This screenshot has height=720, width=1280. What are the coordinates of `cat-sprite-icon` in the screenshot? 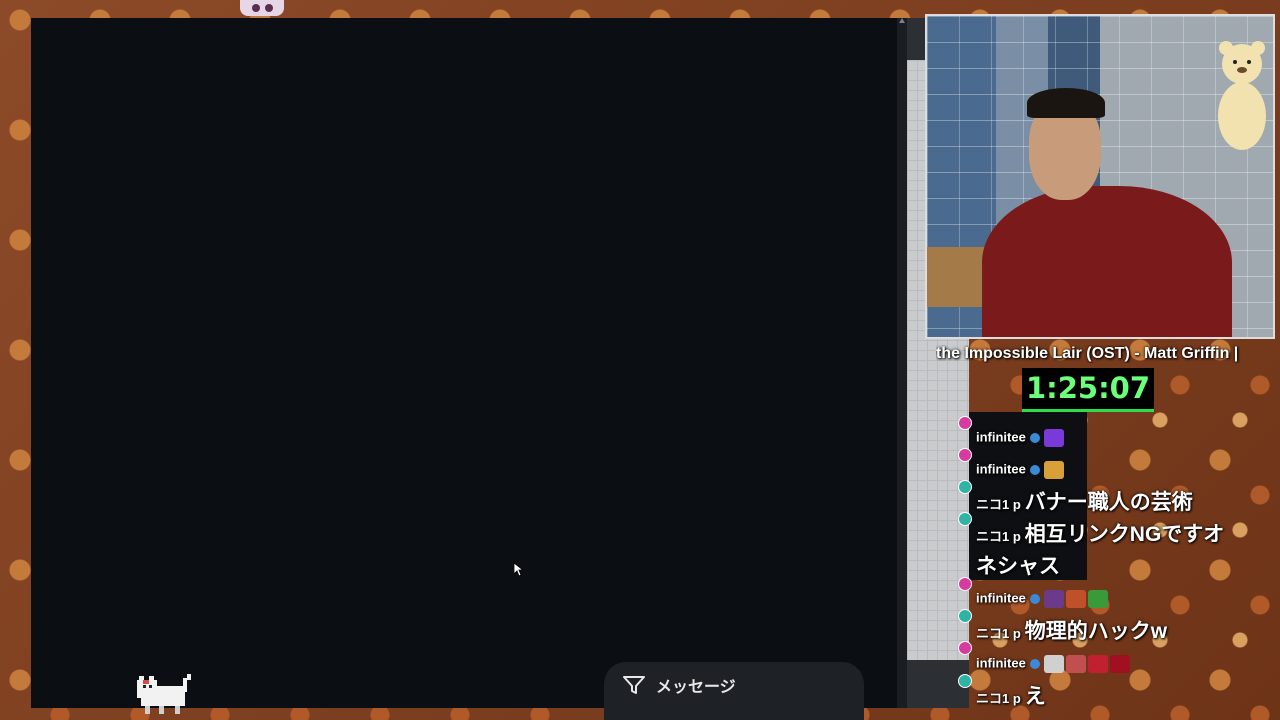 It's located at (164, 694).